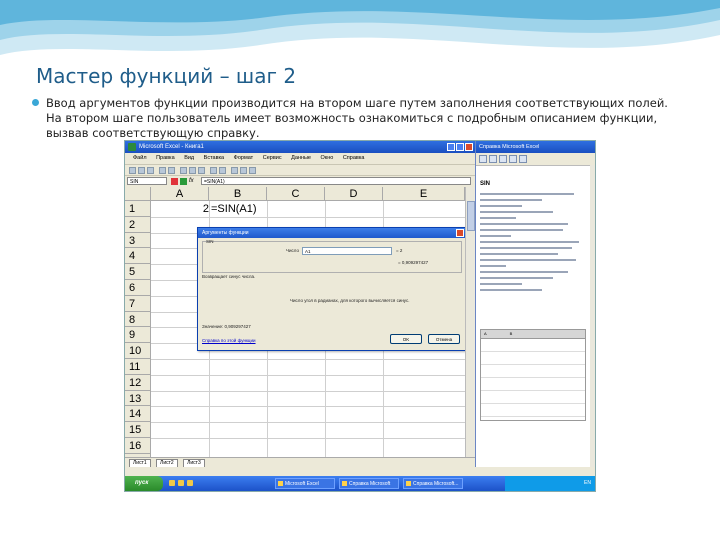 The width and height of the screenshot is (720, 540). What do you see at coordinates (147, 181) in the screenshot?
I see `name-box: SIN` at bounding box center [147, 181].